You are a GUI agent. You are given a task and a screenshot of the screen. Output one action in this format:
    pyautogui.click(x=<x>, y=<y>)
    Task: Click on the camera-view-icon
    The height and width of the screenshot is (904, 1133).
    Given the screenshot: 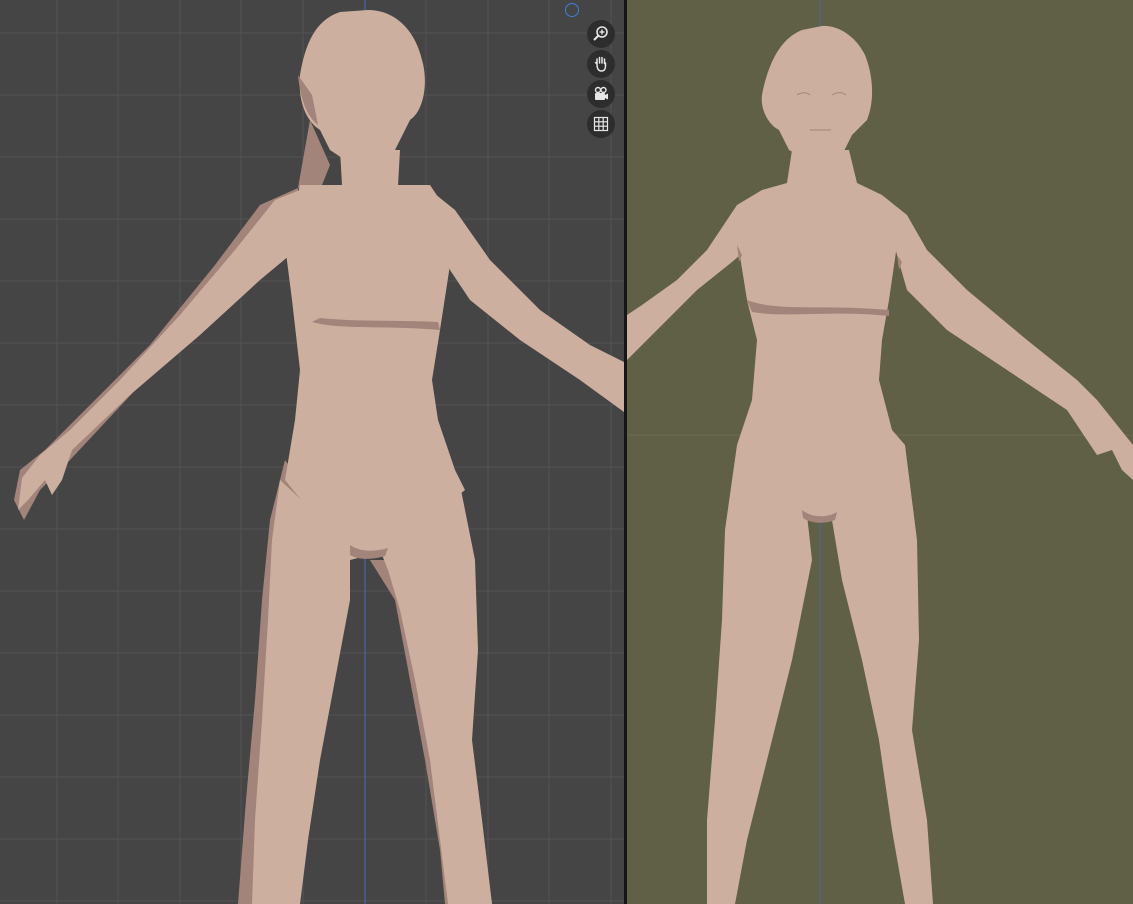 What is the action you would take?
    pyautogui.click(x=601, y=93)
    